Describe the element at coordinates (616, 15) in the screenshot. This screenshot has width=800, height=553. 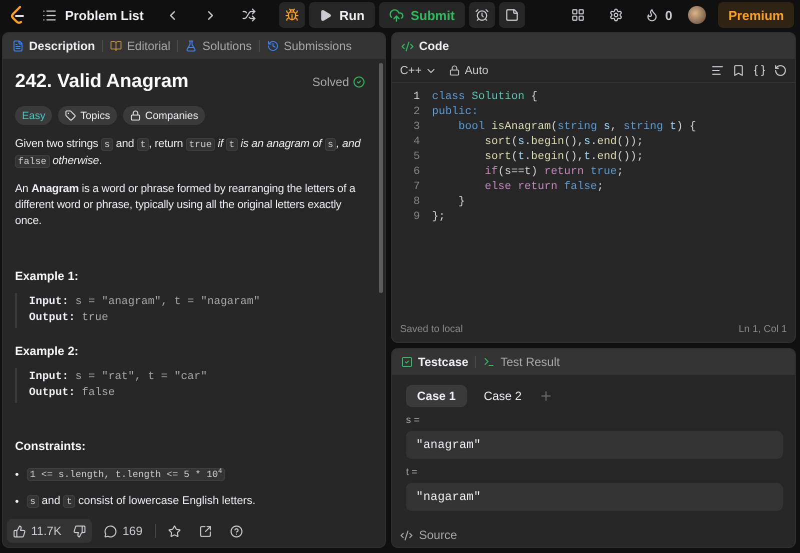
I see `settings-icon` at that location.